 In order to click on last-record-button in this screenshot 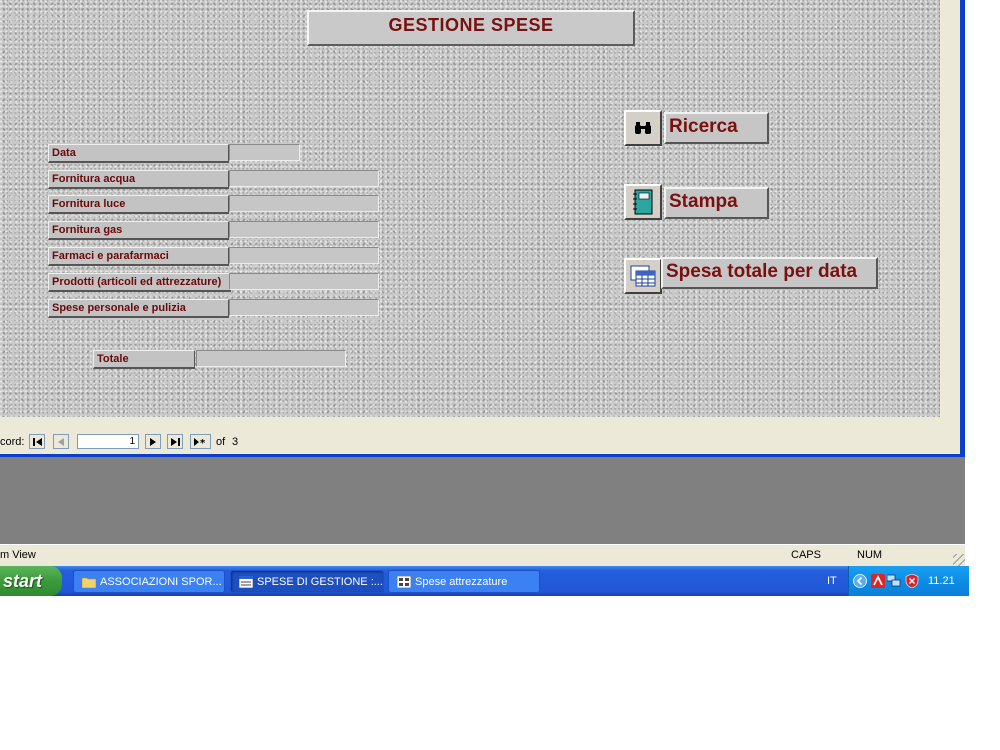, I will do `click(175, 441)`.